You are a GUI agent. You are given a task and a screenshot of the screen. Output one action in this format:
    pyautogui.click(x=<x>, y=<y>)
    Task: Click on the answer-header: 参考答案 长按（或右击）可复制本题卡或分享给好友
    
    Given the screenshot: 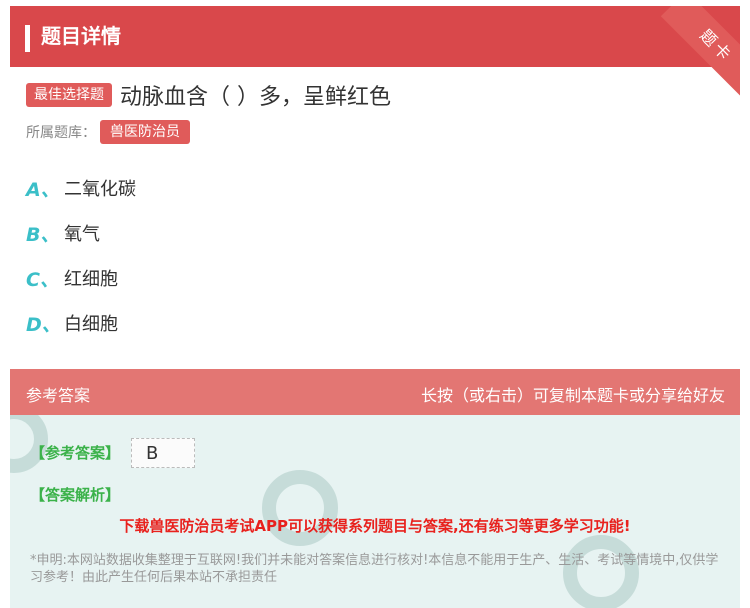 What is the action you would take?
    pyautogui.click(x=375, y=392)
    